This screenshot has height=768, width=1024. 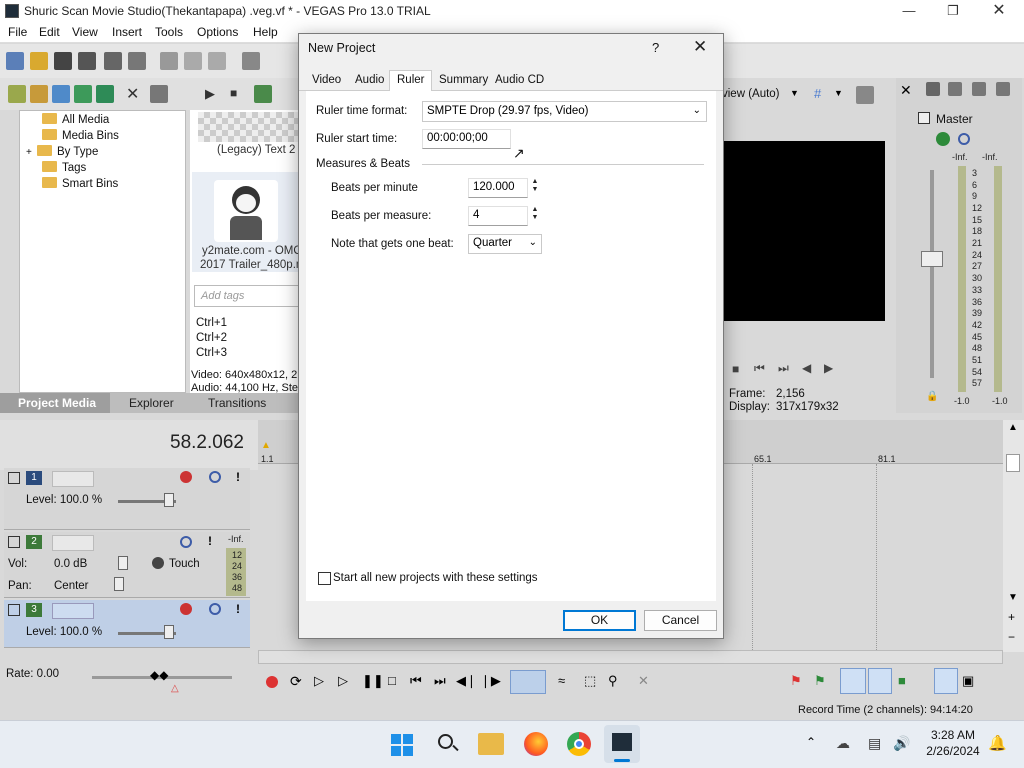 I want to click on automation-gear-icon, so click(x=158, y=563).